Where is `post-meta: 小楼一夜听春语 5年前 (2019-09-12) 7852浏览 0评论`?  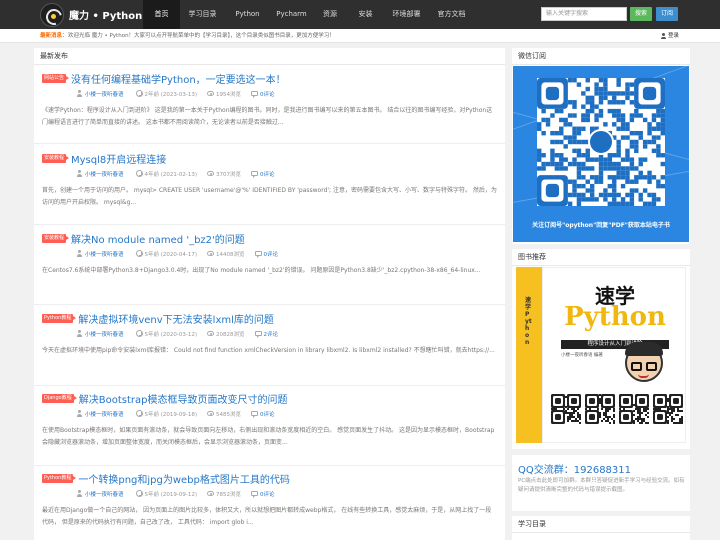 post-meta: 小楼一夜听春语 5年前 (2019-09-12) 7852浏览 0评论 is located at coordinates (175, 493).